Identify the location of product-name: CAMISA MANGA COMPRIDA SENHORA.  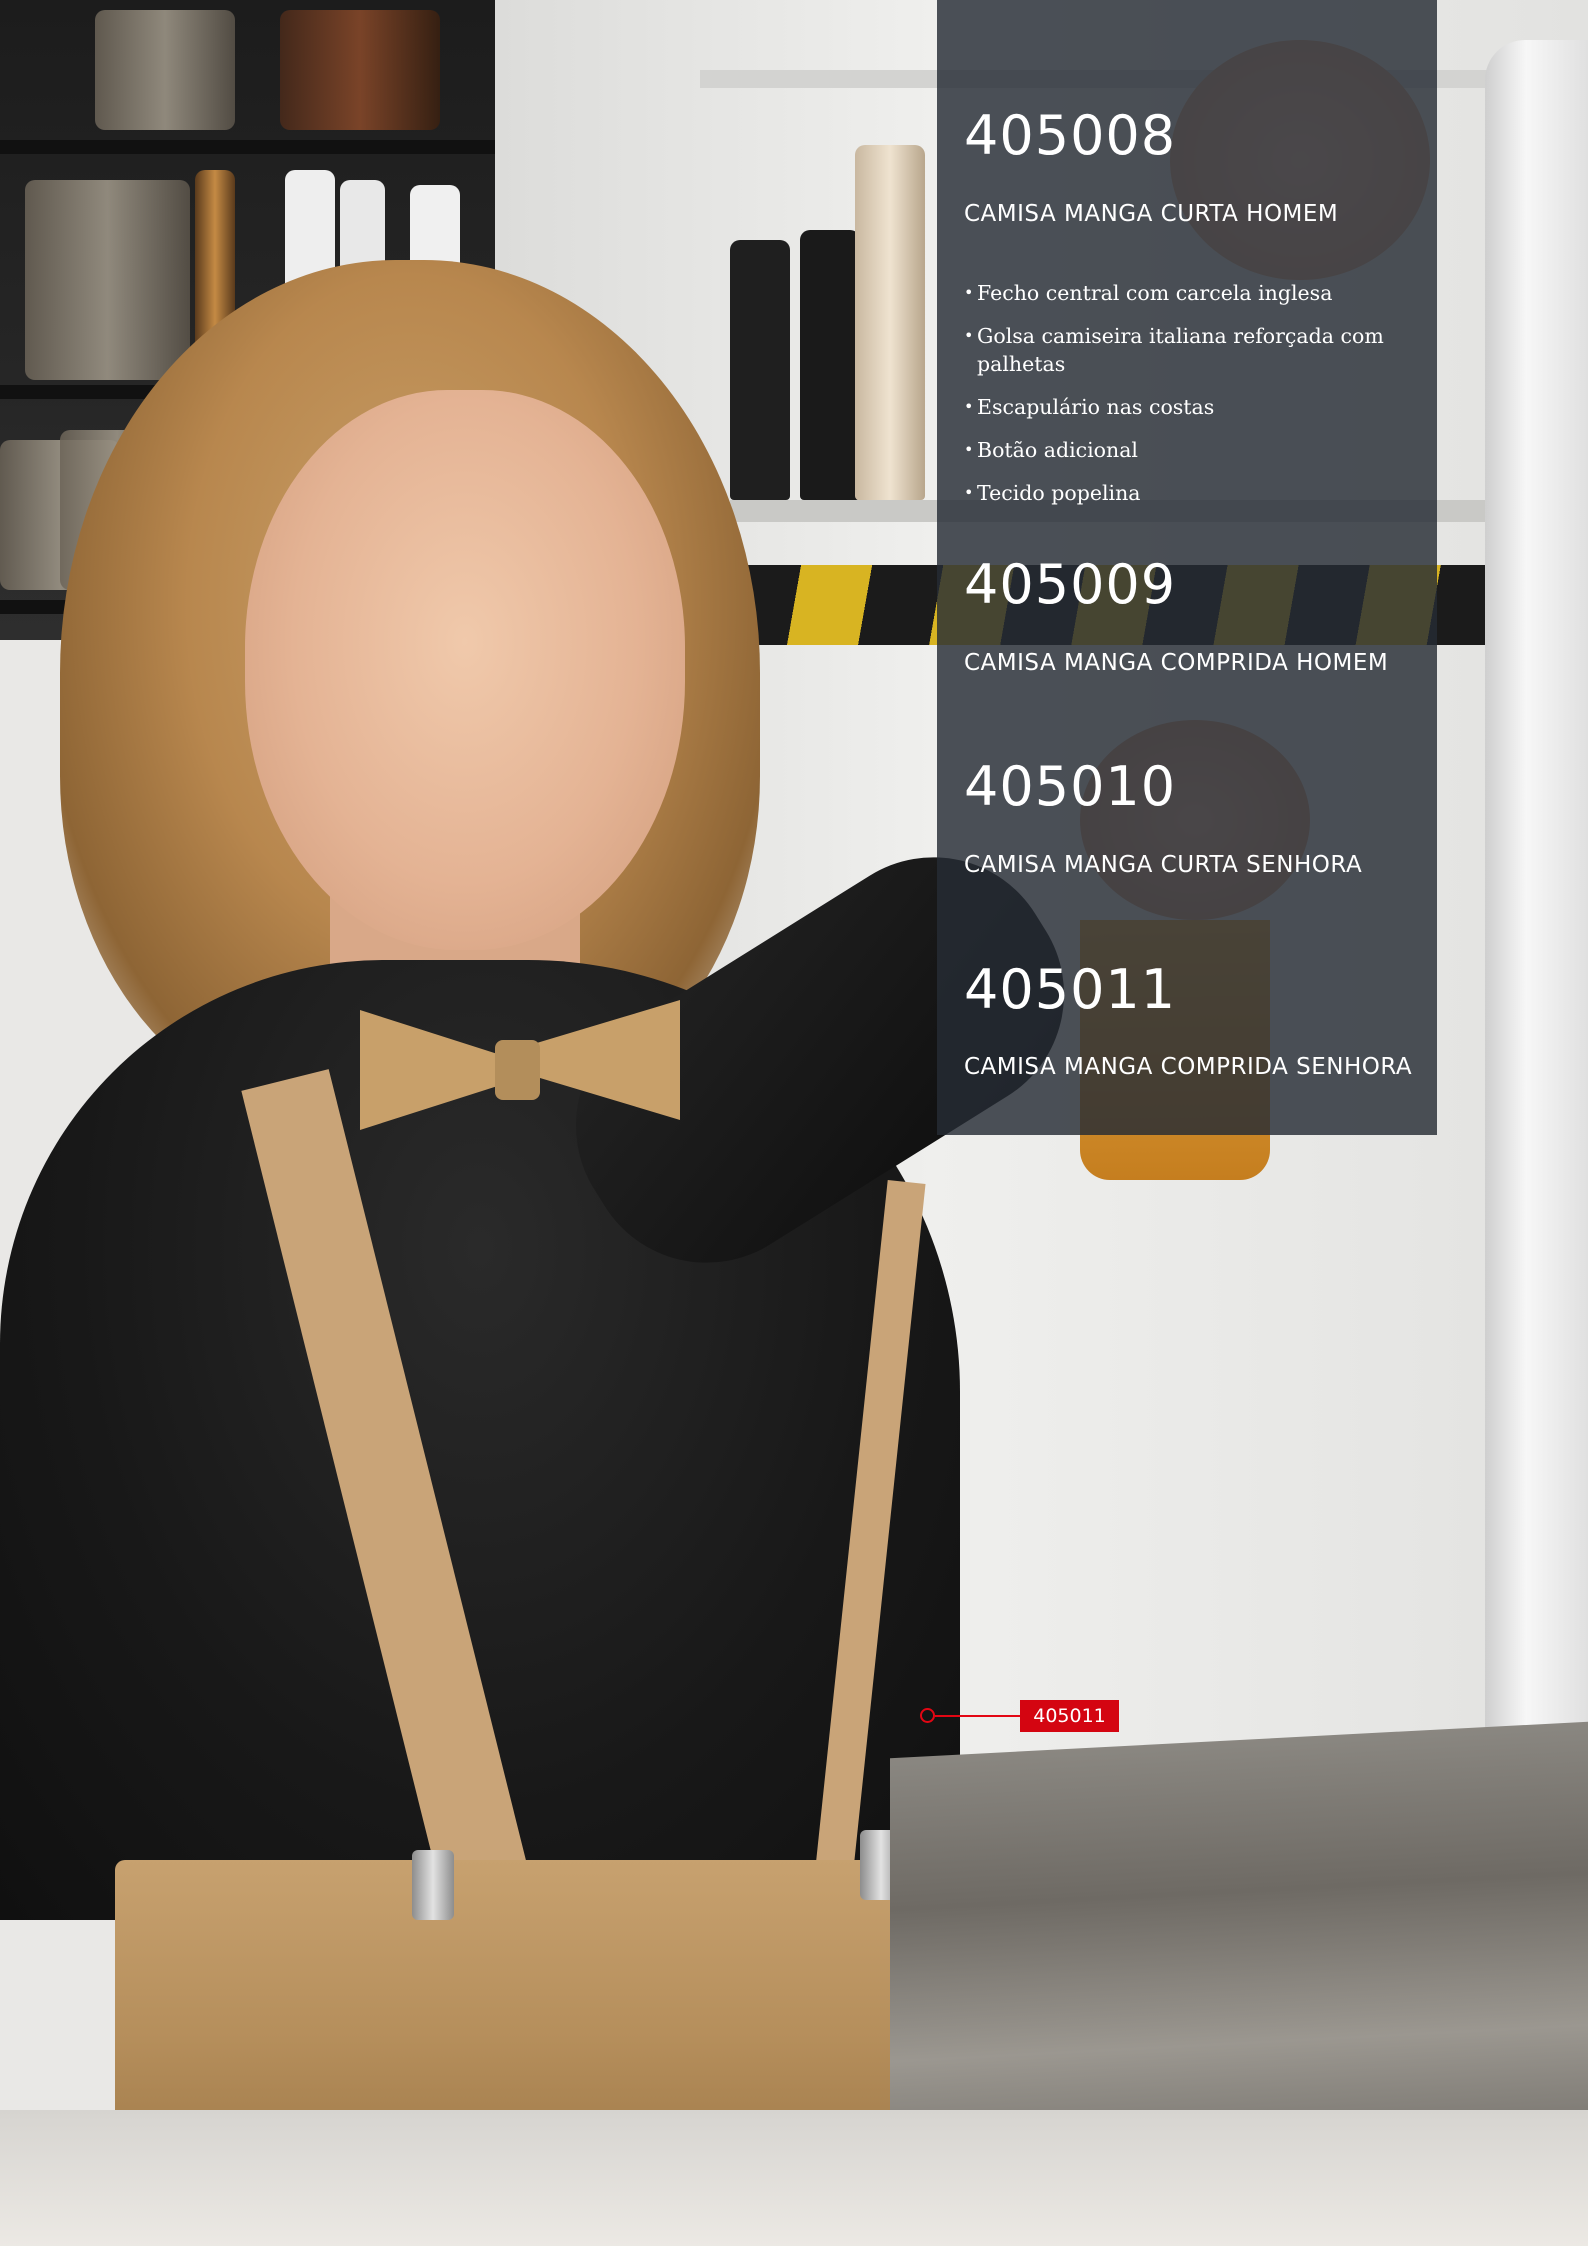
(1188, 1067).